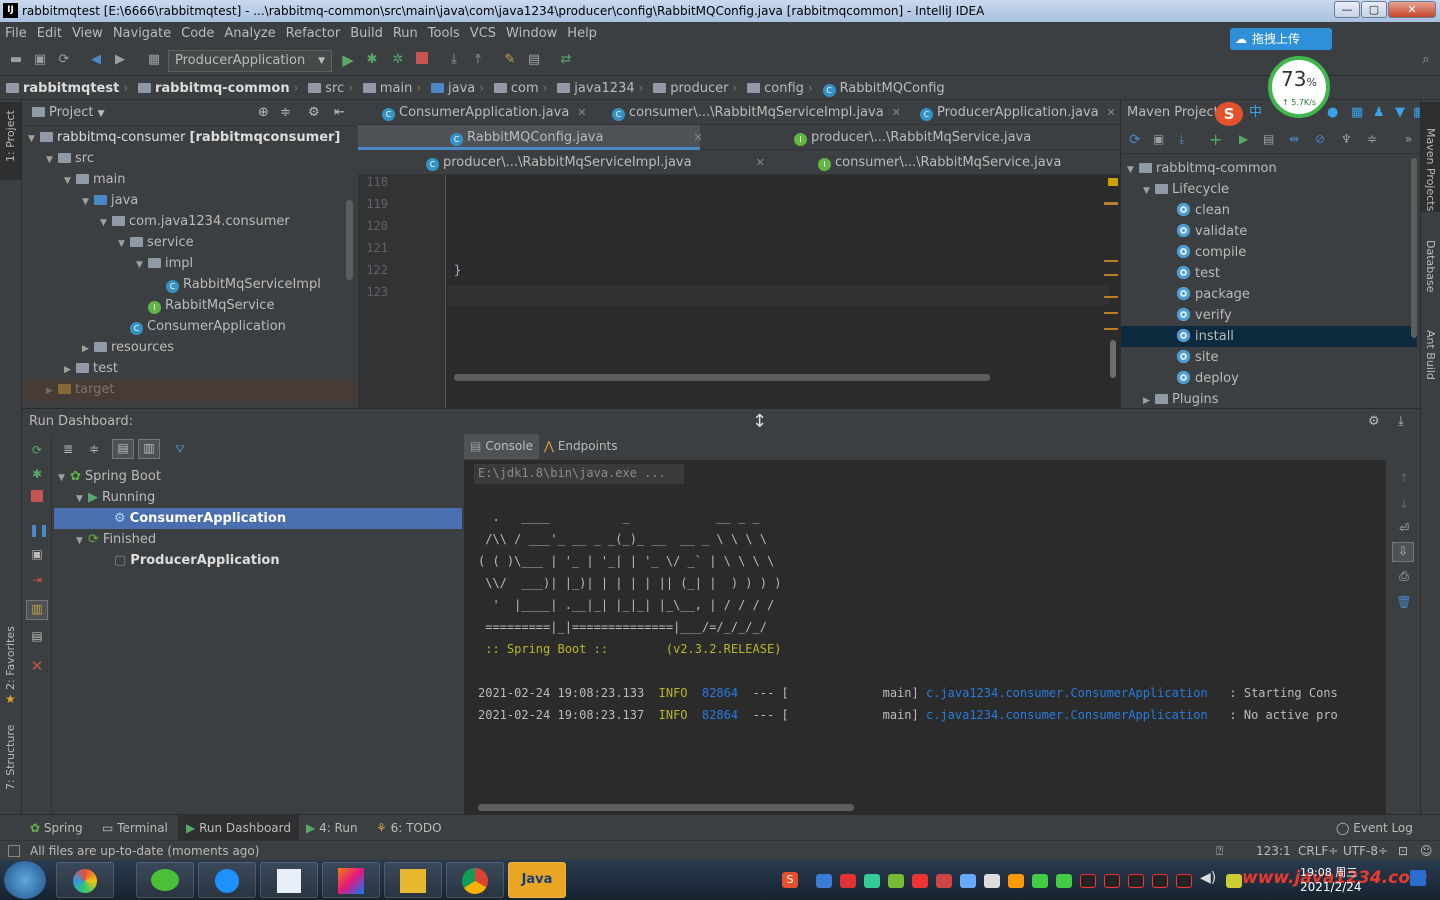 This screenshot has width=1440, height=900. What do you see at coordinates (896, 881) in the screenshot?
I see `nvidia-icon` at bounding box center [896, 881].